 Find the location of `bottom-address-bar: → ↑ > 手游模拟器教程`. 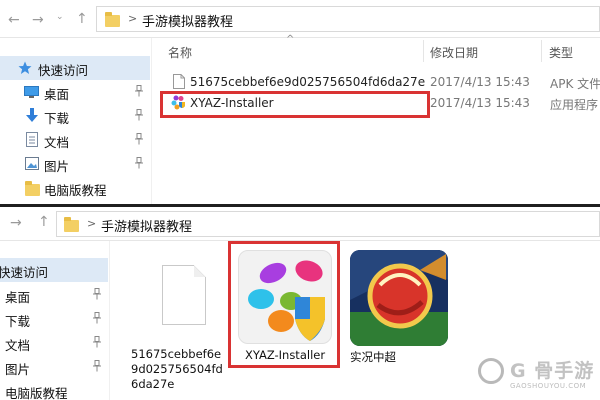

bottom-address-bar: → ↑ > 手游模拟器教程 is located at coordinates (300, 224).